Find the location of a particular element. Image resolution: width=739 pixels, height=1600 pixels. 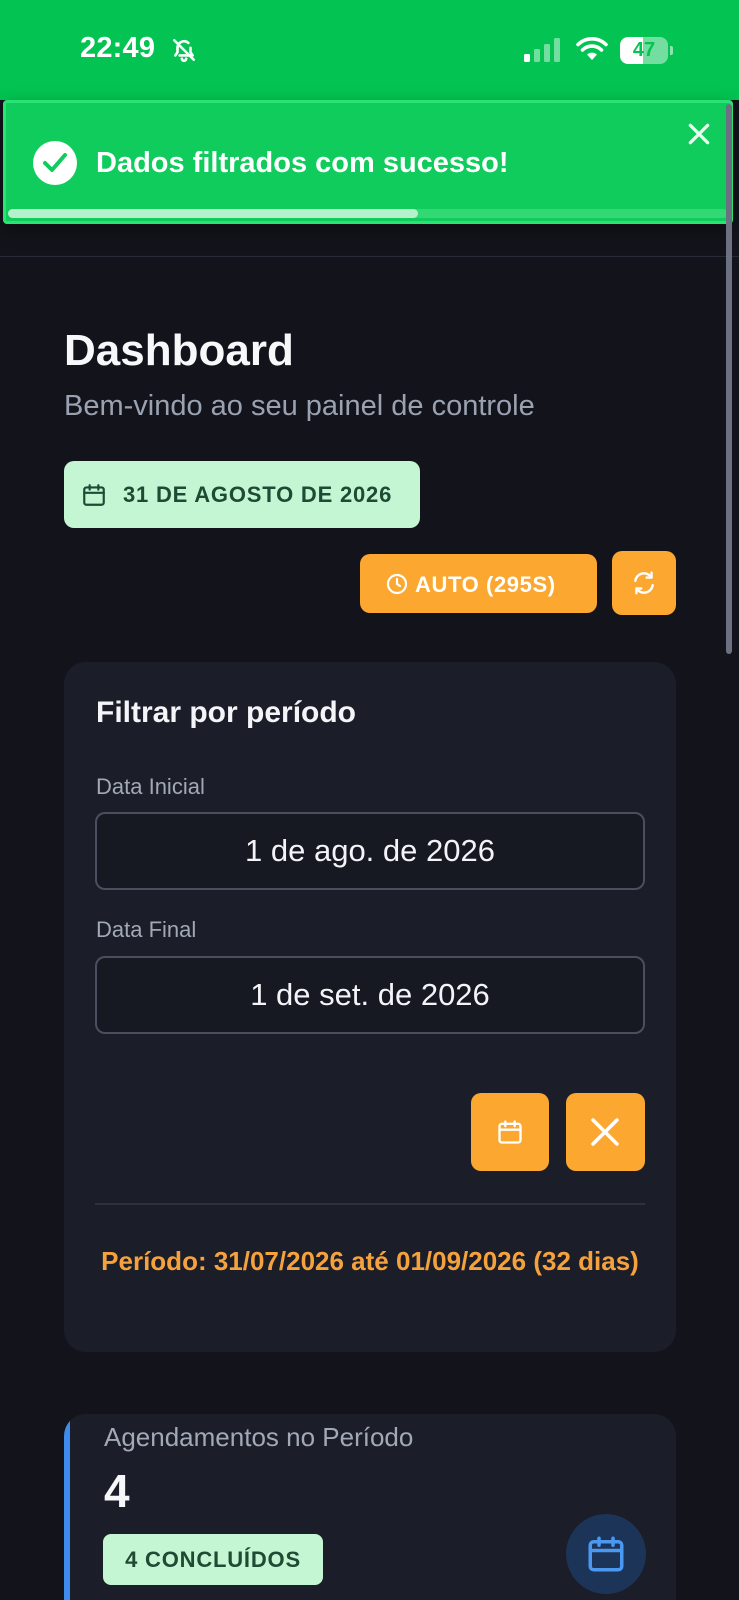

toast-progress-bar is located at coordinates (213, 213).